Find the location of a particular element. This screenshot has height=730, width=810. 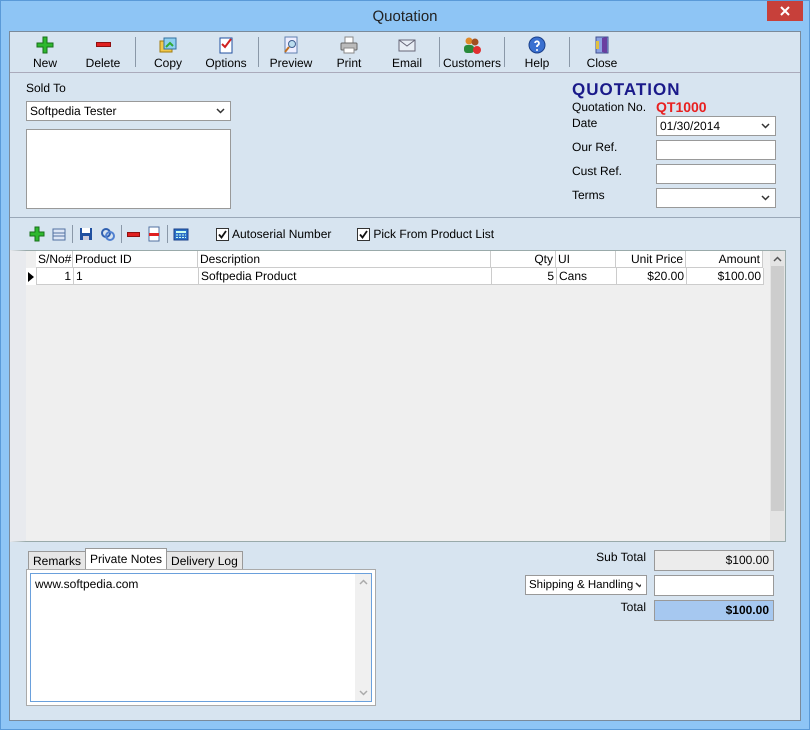

table-cell: $100.00 is located at coordinates (725, 276).